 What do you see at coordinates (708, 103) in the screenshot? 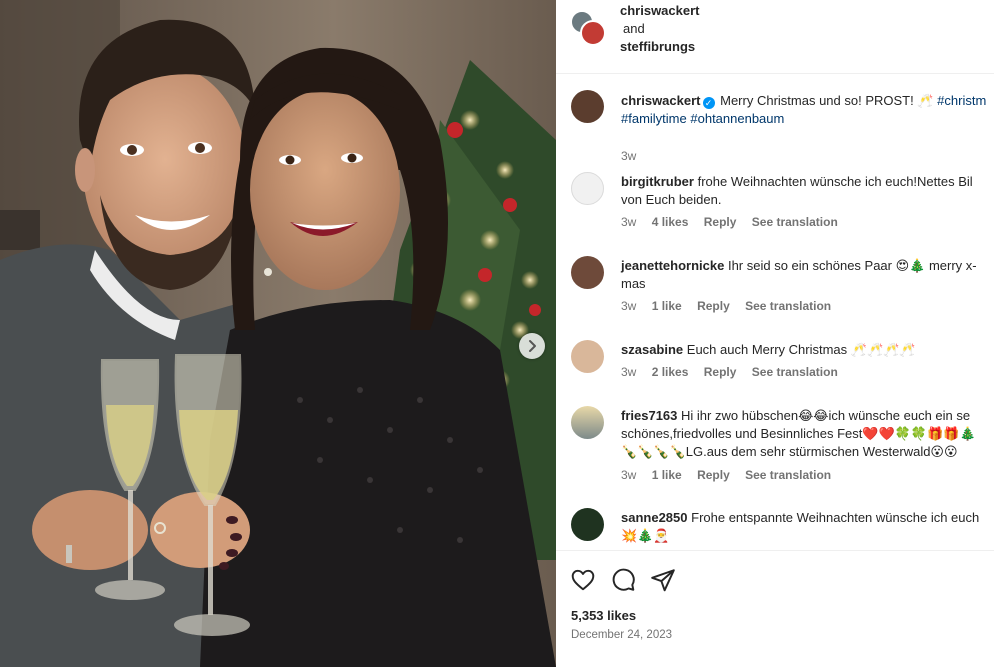
I see `verified-badge-icon: ✓` at bounding box center [708, 103].